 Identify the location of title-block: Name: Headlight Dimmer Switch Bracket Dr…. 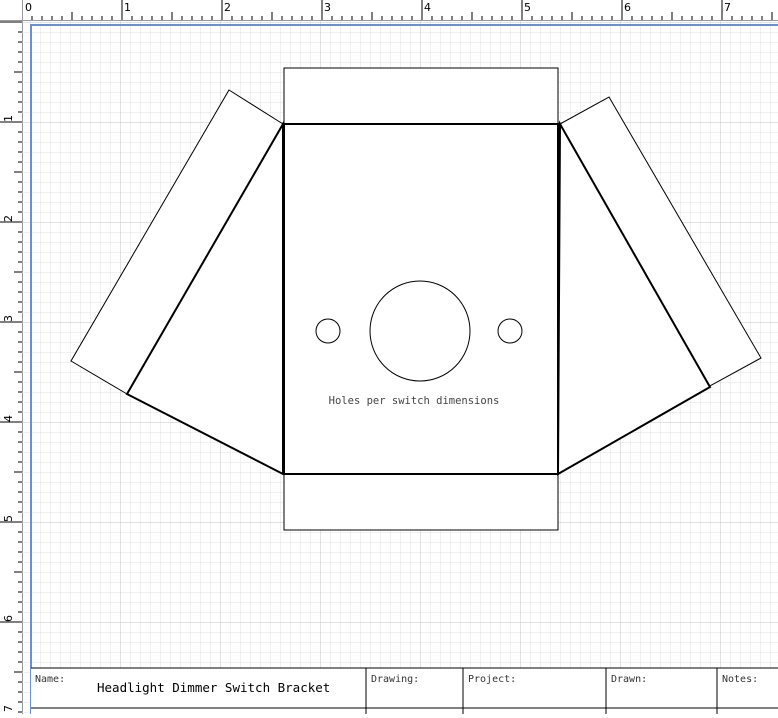
(404, 690).